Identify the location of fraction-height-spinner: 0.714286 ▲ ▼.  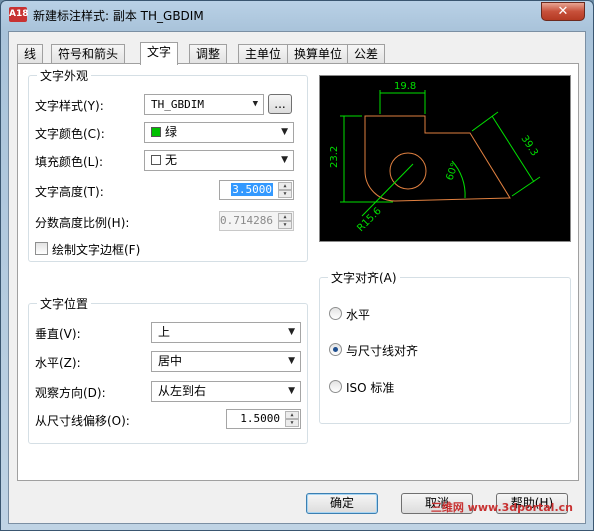
(256, 221).